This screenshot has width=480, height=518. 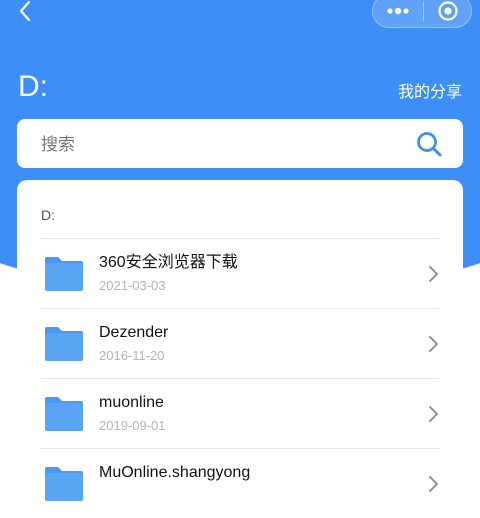 What do you see at coordinates (134, 332) in the screenshot?
I see `file-name: Dezender` at bounding box center [134, 332].